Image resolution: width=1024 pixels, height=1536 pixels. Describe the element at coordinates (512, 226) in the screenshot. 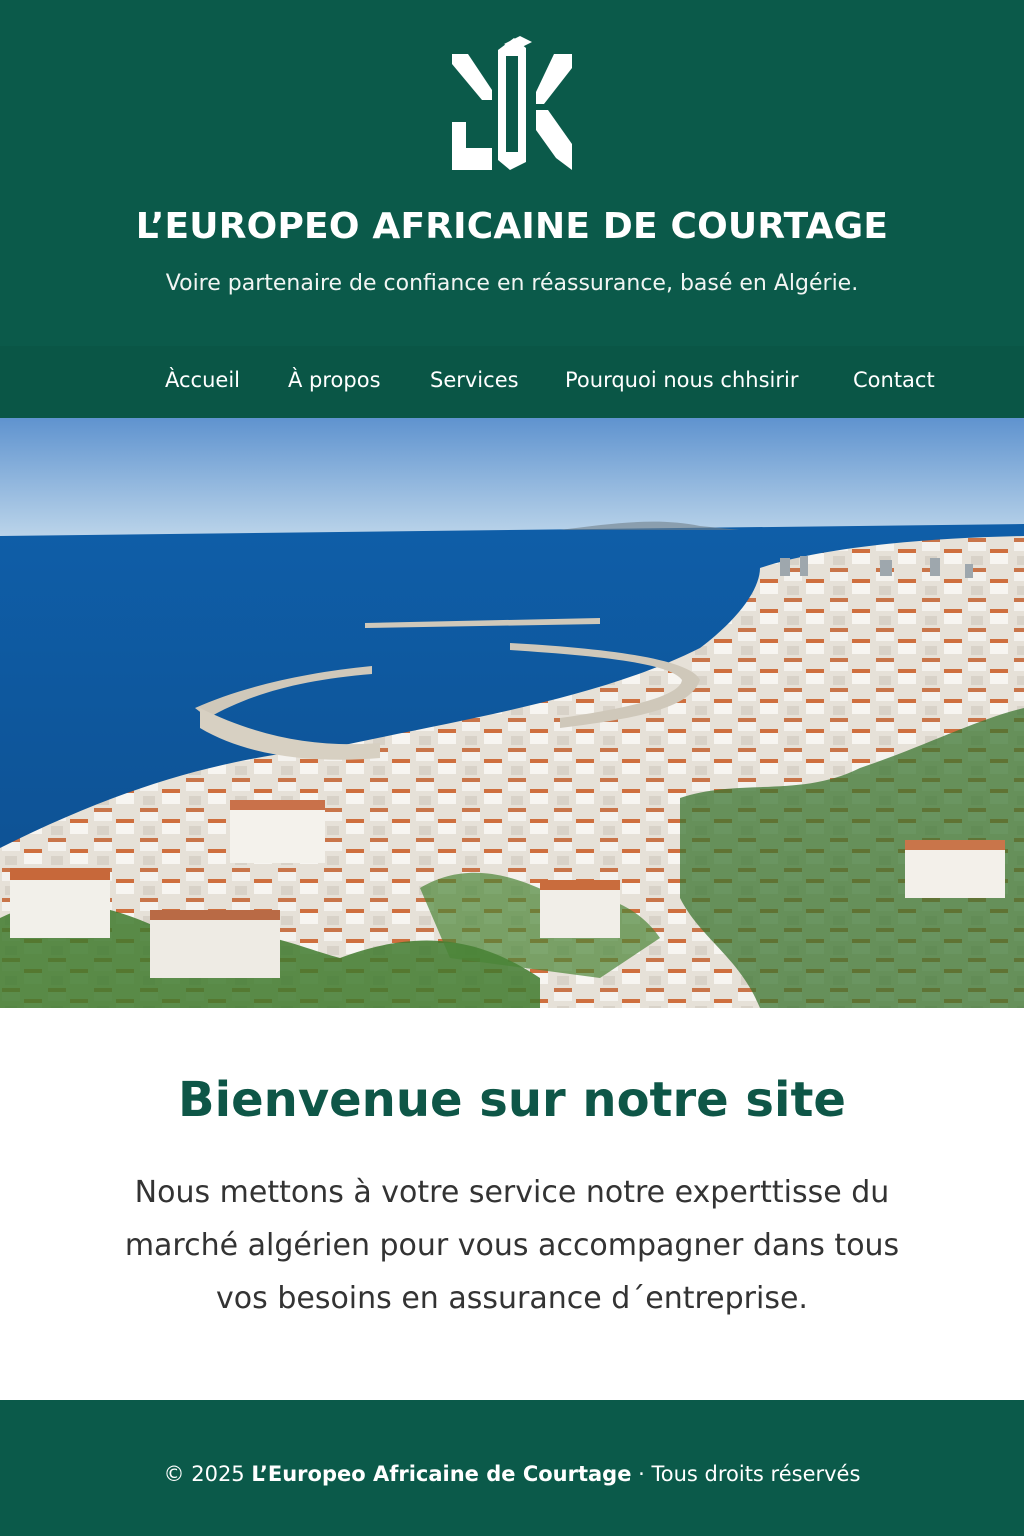

I see `site-title: L’EUROPEO AFRICAINE DE COURTAGE` at that location.